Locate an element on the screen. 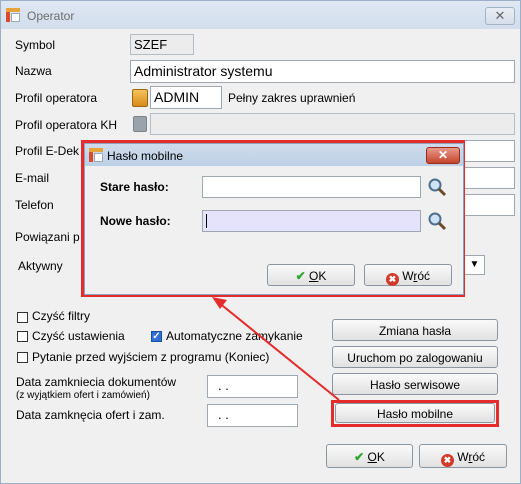 The image size is (521, 484). dialog-ok-underlined-letter: O is located at coordinates (314, 276).